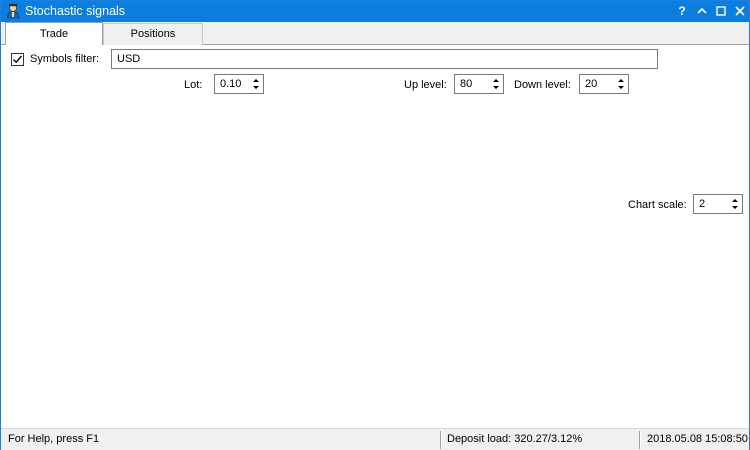 This screenshot has height=450, width=750. Describe the element at coordinates (54, 34) in the screenshot. I see `tab-trade: Trade` at that location.